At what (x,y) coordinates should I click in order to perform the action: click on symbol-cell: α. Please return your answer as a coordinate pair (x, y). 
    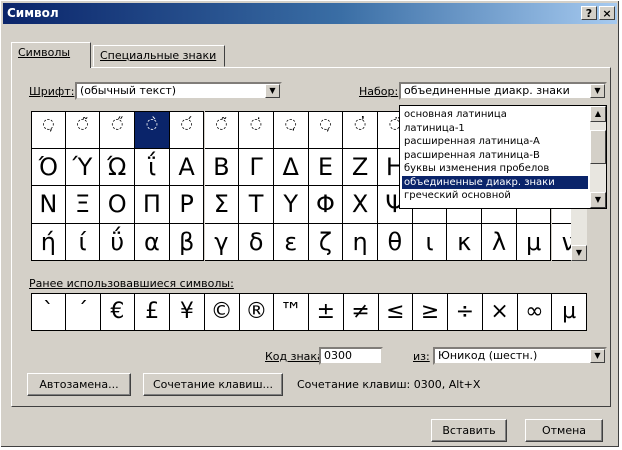
    Looking at the image, I should click on (152, 242).